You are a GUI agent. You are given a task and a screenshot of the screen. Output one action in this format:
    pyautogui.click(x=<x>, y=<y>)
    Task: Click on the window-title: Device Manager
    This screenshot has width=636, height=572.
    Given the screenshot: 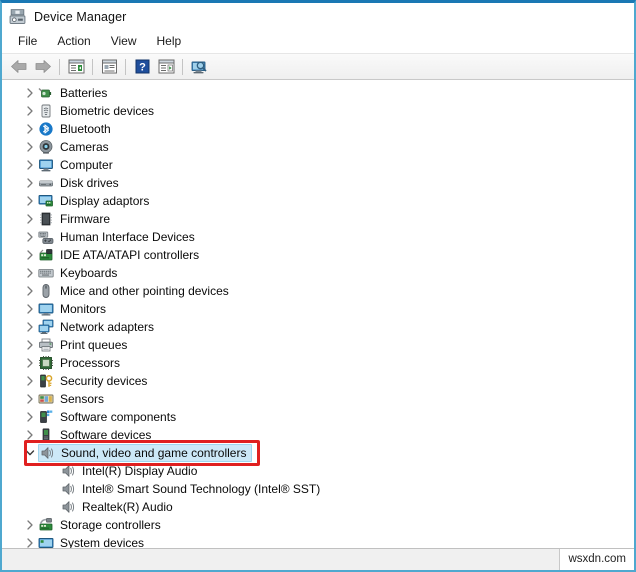 What is the action you would take?
    pyautogui.click(x=80, y=16)
    